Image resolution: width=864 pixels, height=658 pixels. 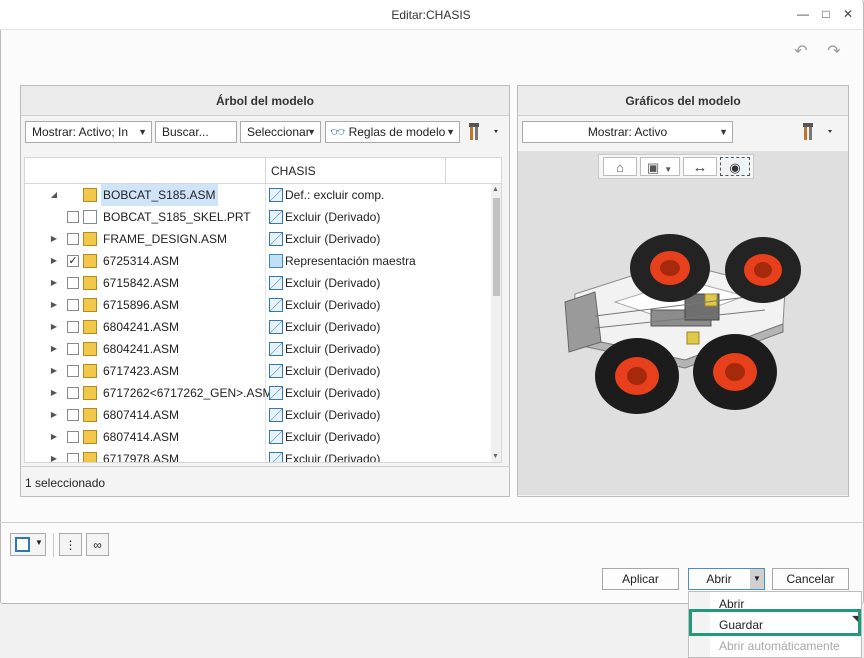 What do you see at coordinates (495, 189) in the screenshot?
I see `scroll-up-icon: ▲` at bounding box center [495, 189].